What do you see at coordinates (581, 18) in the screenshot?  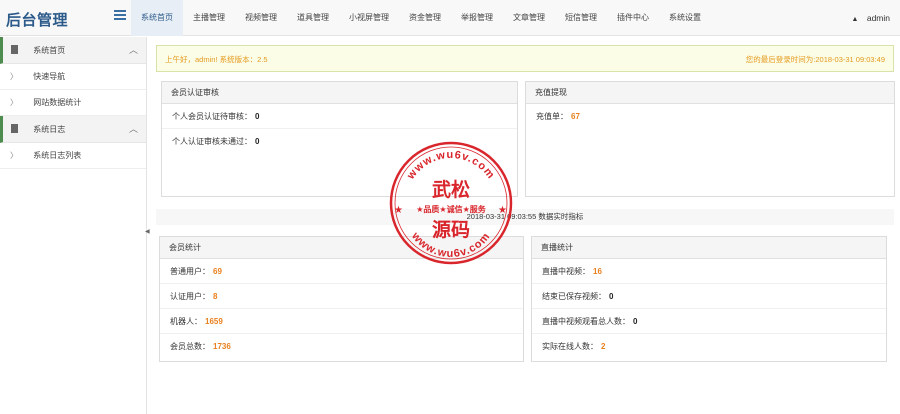 I see `nav-item-sms: 短信管理` at bounding box center [581, 18].